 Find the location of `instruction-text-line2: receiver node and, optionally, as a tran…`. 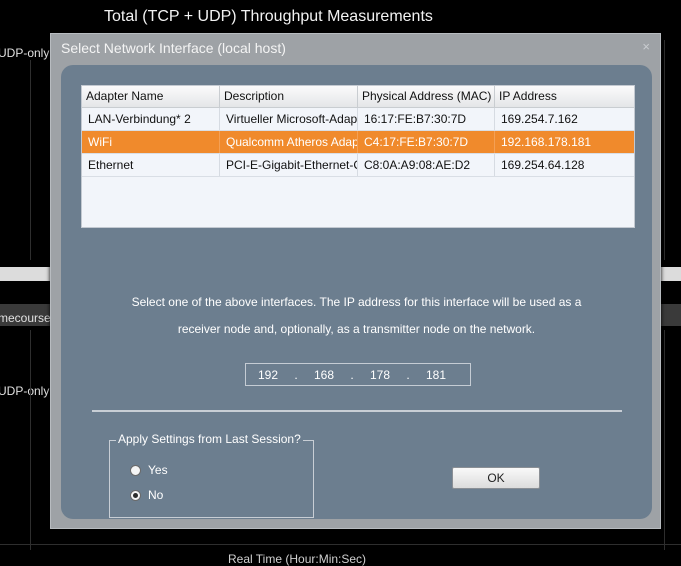

instruction-text-line2: receiver node and, optionally, as a tran… is located at coordinates (356, 329).